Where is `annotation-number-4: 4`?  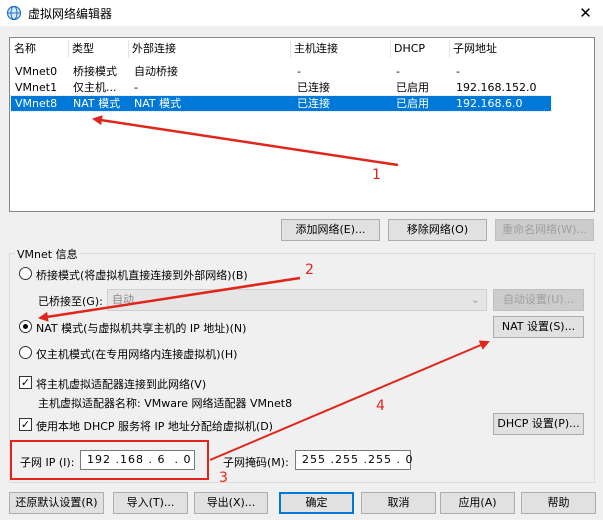
annotation-number-4: 4 is located at coordinates (380, 406).